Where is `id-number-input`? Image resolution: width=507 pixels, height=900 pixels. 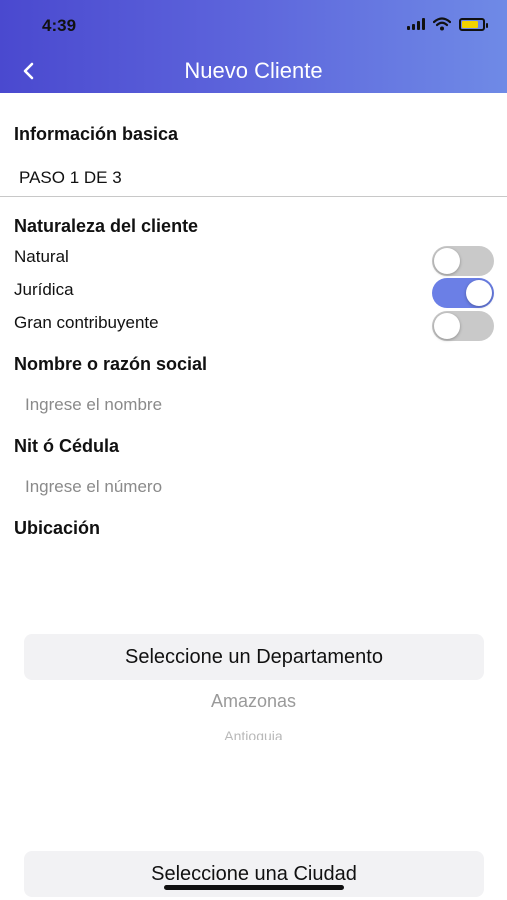
id-number-input is located at coordinates (249, 487).